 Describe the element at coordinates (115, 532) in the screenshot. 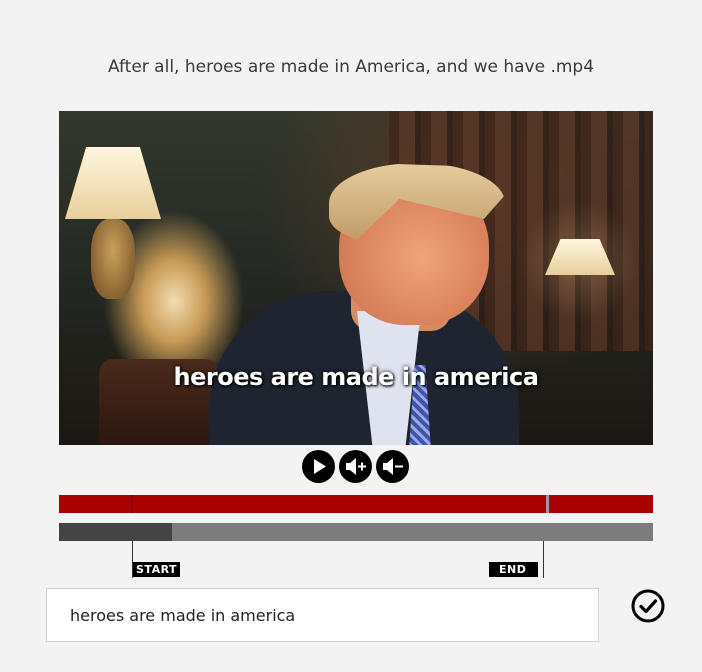

I see `selection-range-fill` at that location.